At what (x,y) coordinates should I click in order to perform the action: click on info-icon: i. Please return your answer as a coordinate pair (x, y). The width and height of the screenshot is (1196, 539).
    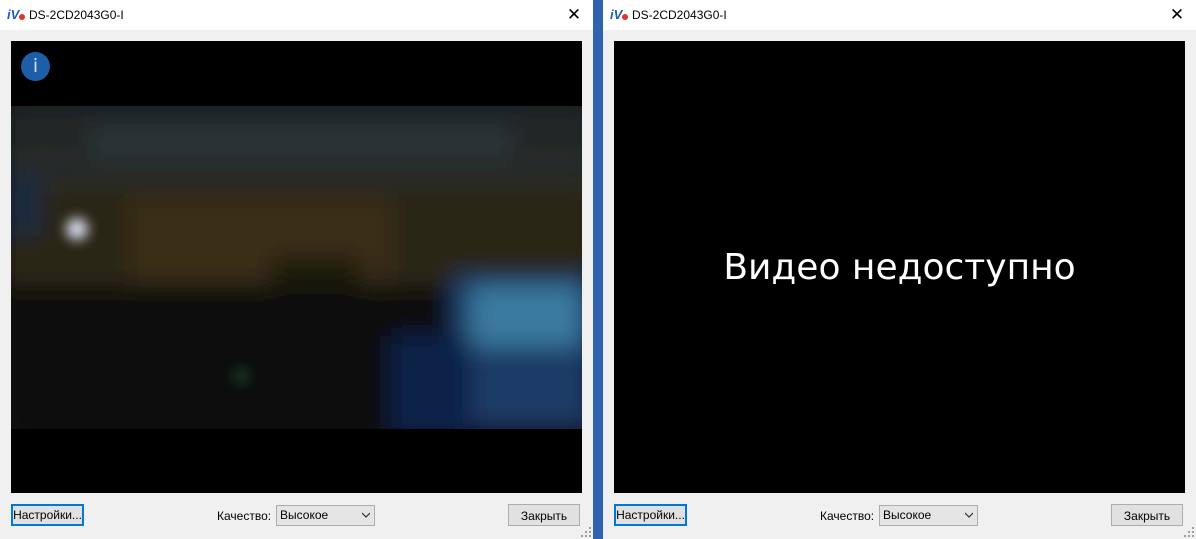
    Looking at the image, I should click on (35, 66).